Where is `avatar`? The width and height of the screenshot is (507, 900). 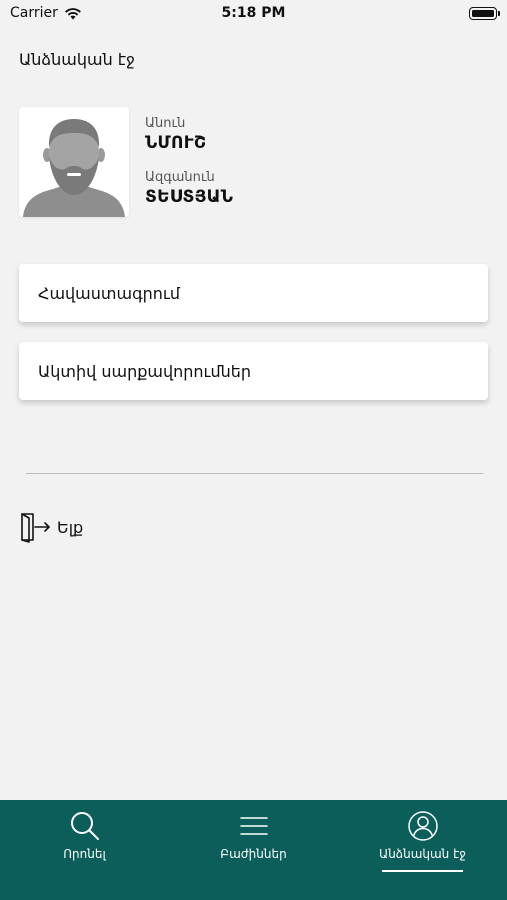
avatar is located at coordinates (74, 162).